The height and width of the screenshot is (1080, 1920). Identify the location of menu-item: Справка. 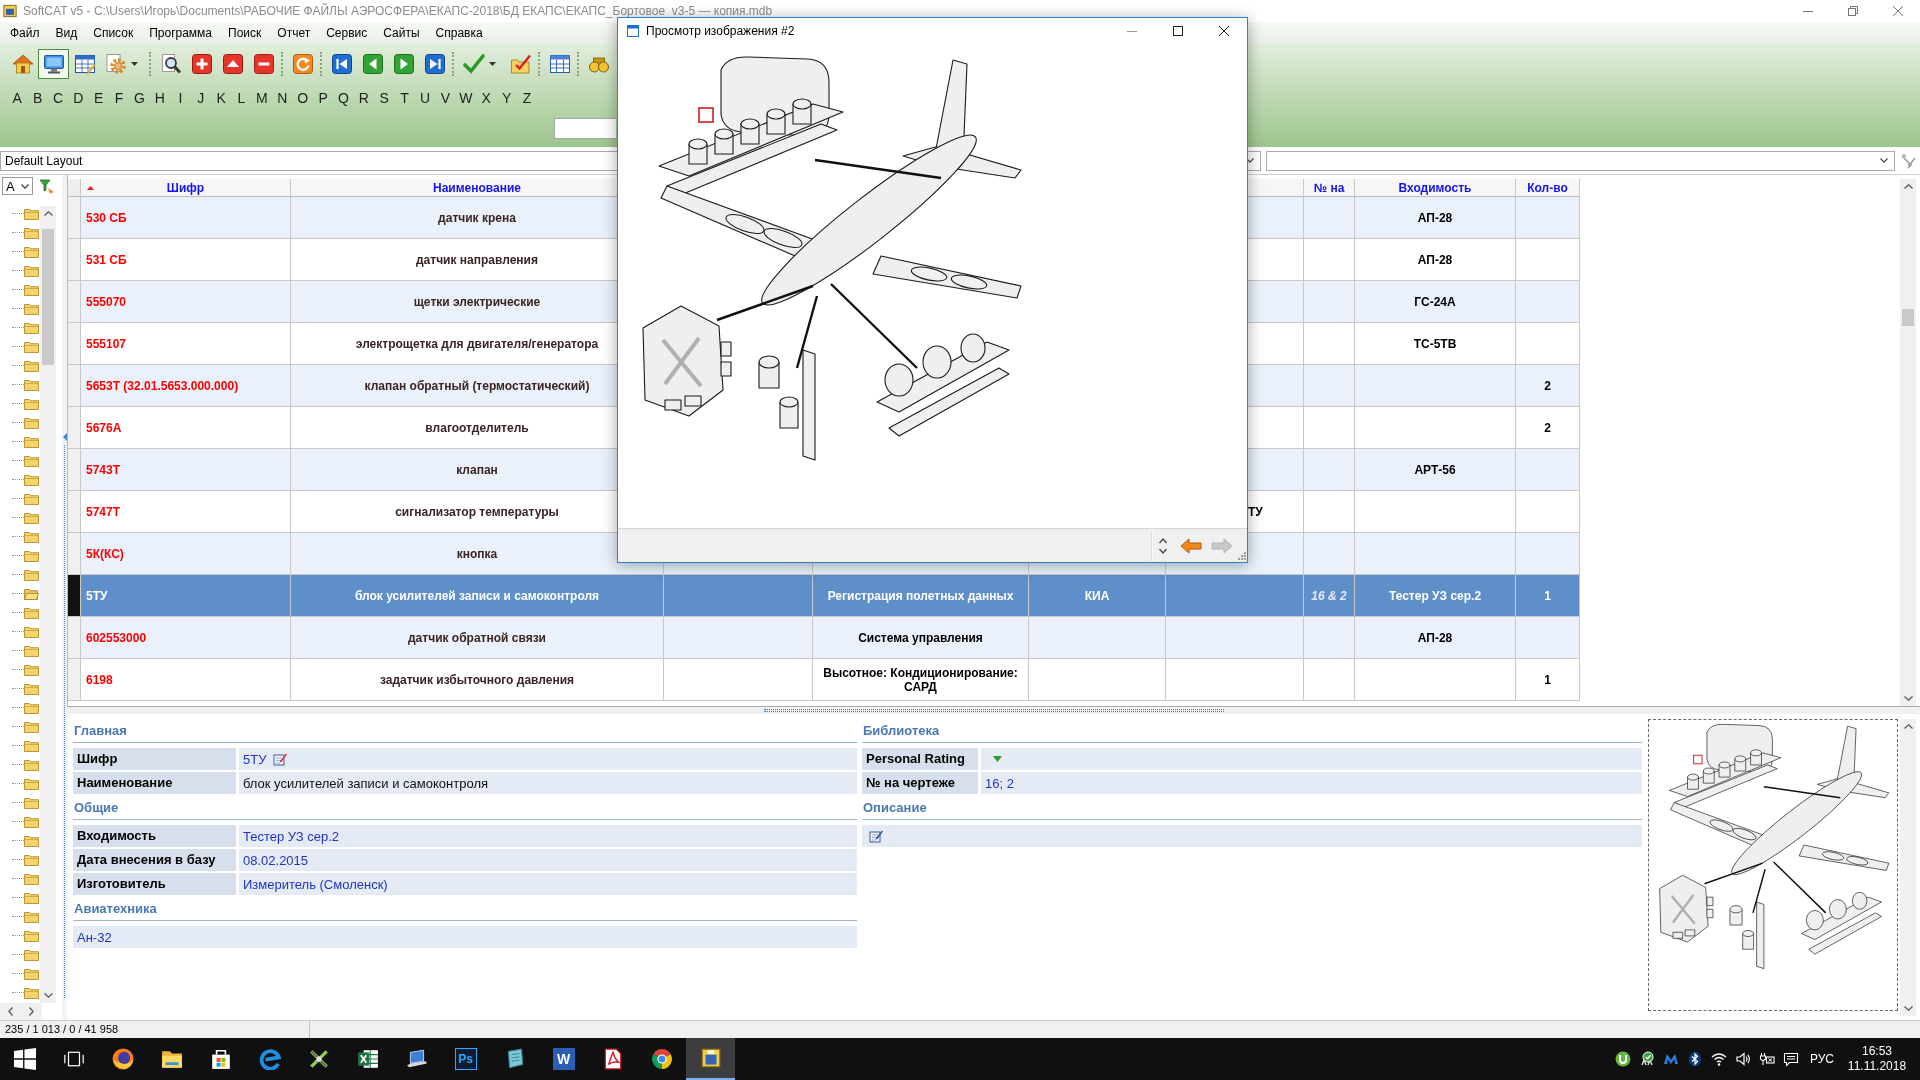
(459, 33).